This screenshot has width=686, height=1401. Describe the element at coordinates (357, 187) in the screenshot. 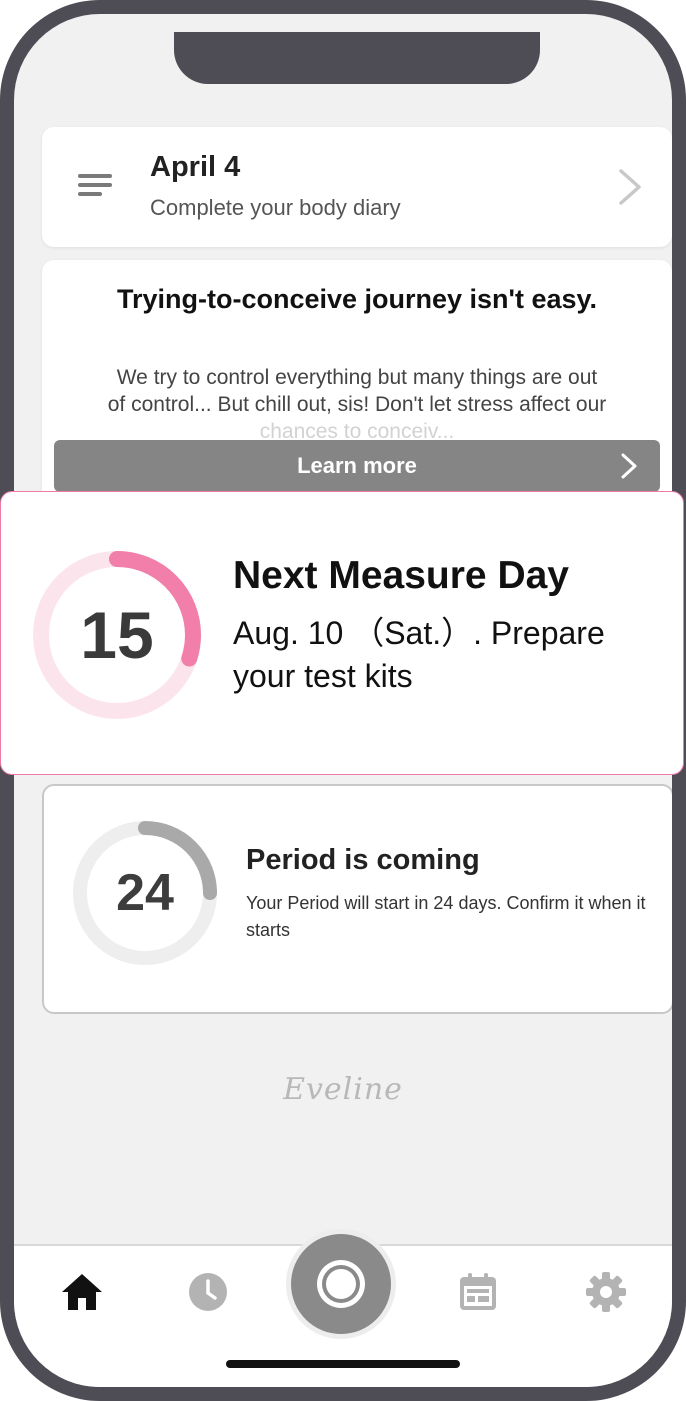

I see `body-diary-card: April 4 Complete your body diary` at that location.